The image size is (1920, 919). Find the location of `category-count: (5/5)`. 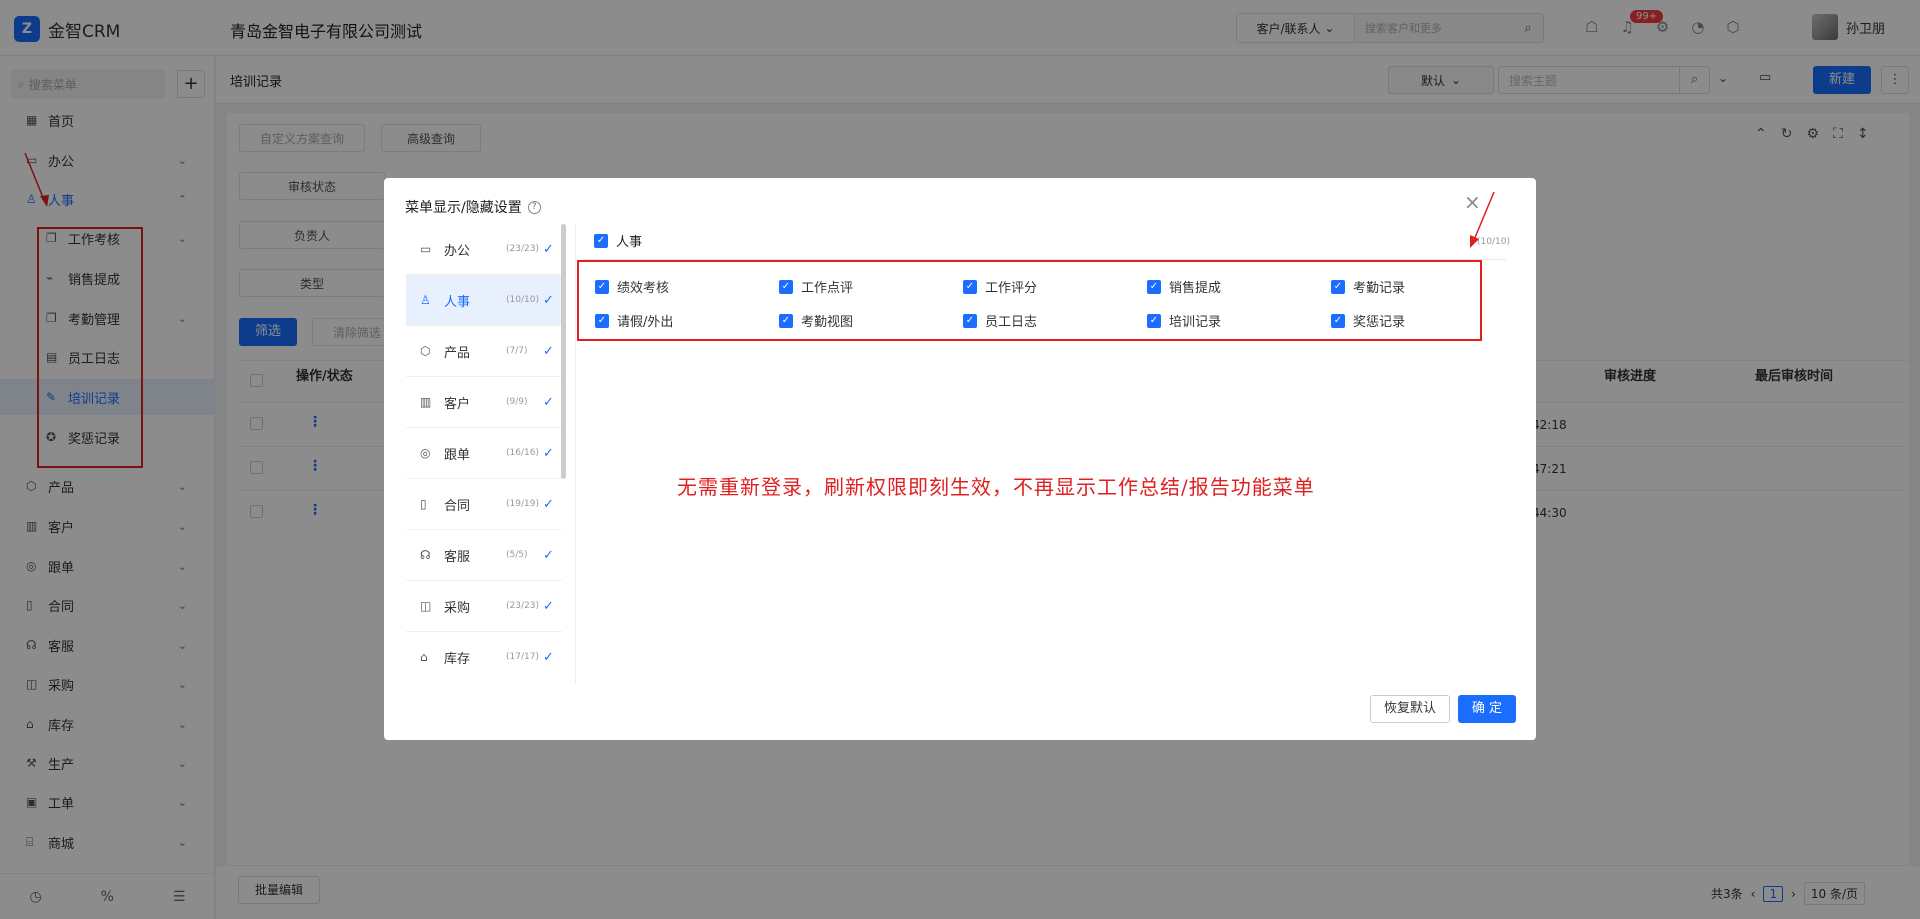

category-count: (5/5) is located at coordinates (517, 555).